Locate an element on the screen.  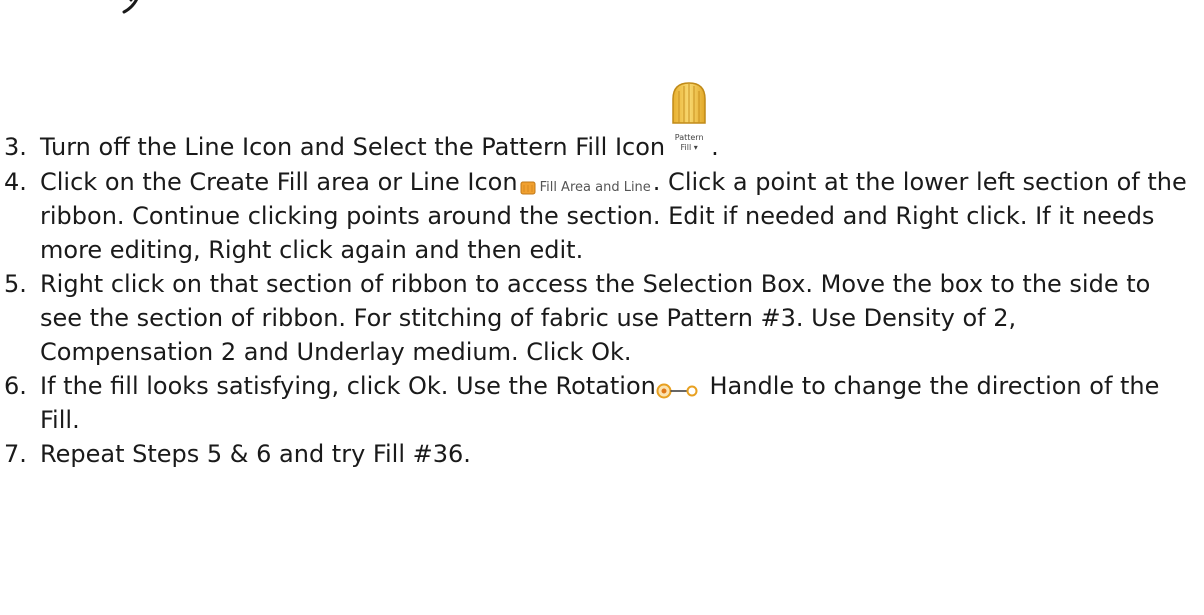
cut-off-text-fragment is located at coordinates (130, 7).